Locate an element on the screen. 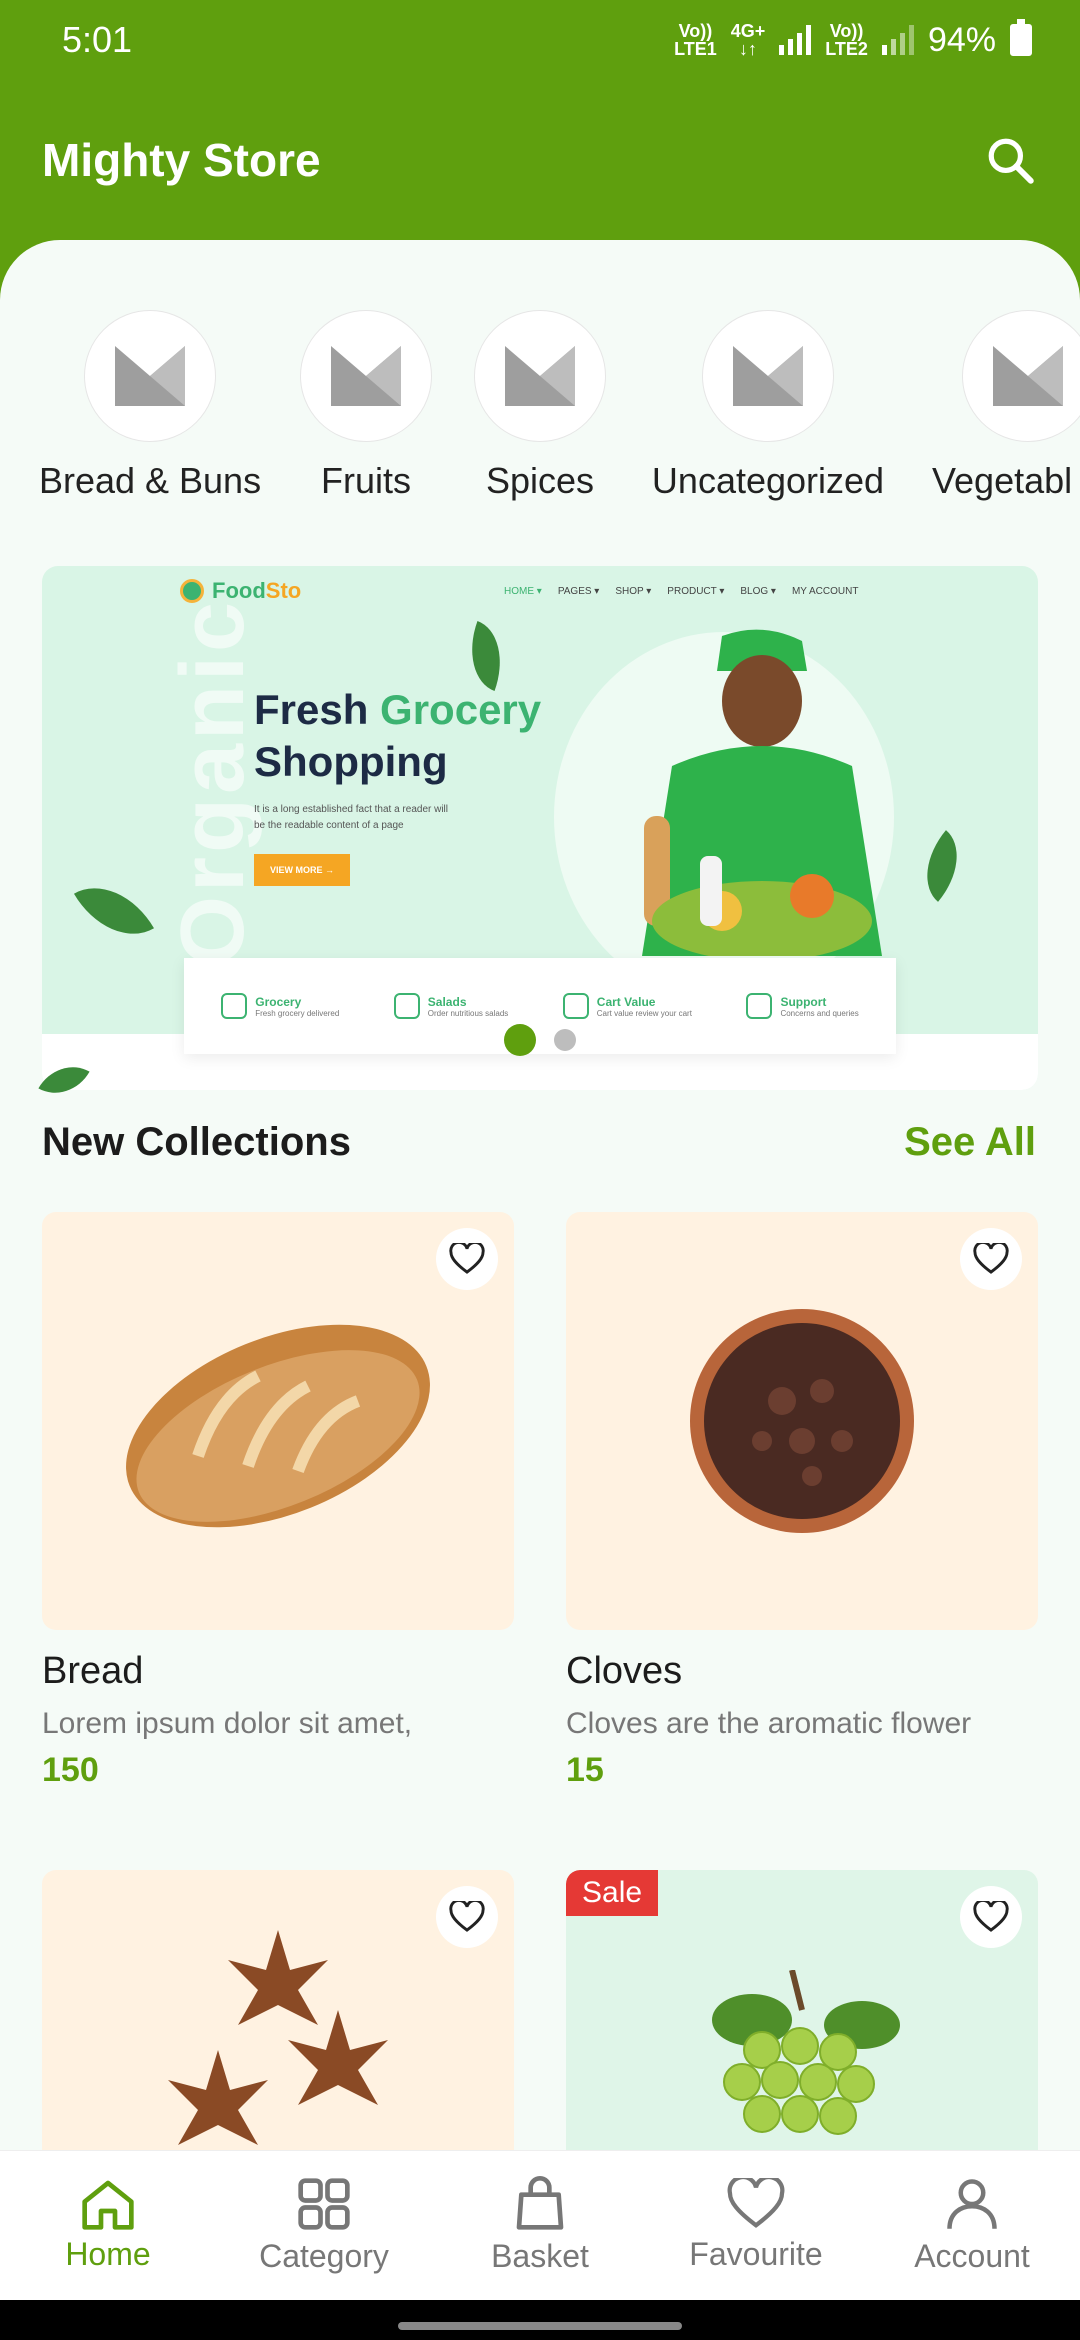 Image resolution: width=1080 pixels, height=2340 pixels. category-label: Vegetabl is located at coordinates (1002, 480).